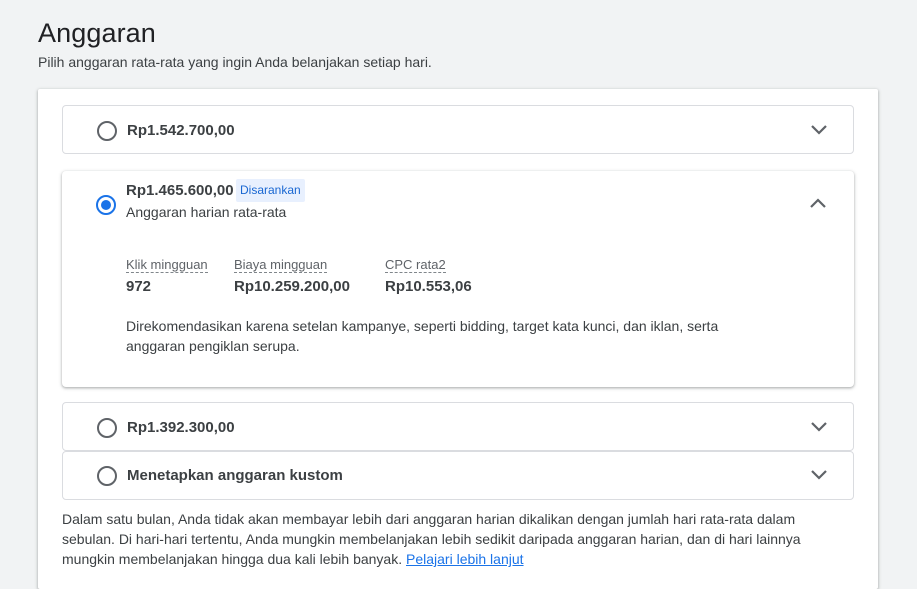 The height and width of the screenshot is (589, 917). Describe the element at coordinates (106, 205) in the screenshot. I see `radio-button-selected` at that location.